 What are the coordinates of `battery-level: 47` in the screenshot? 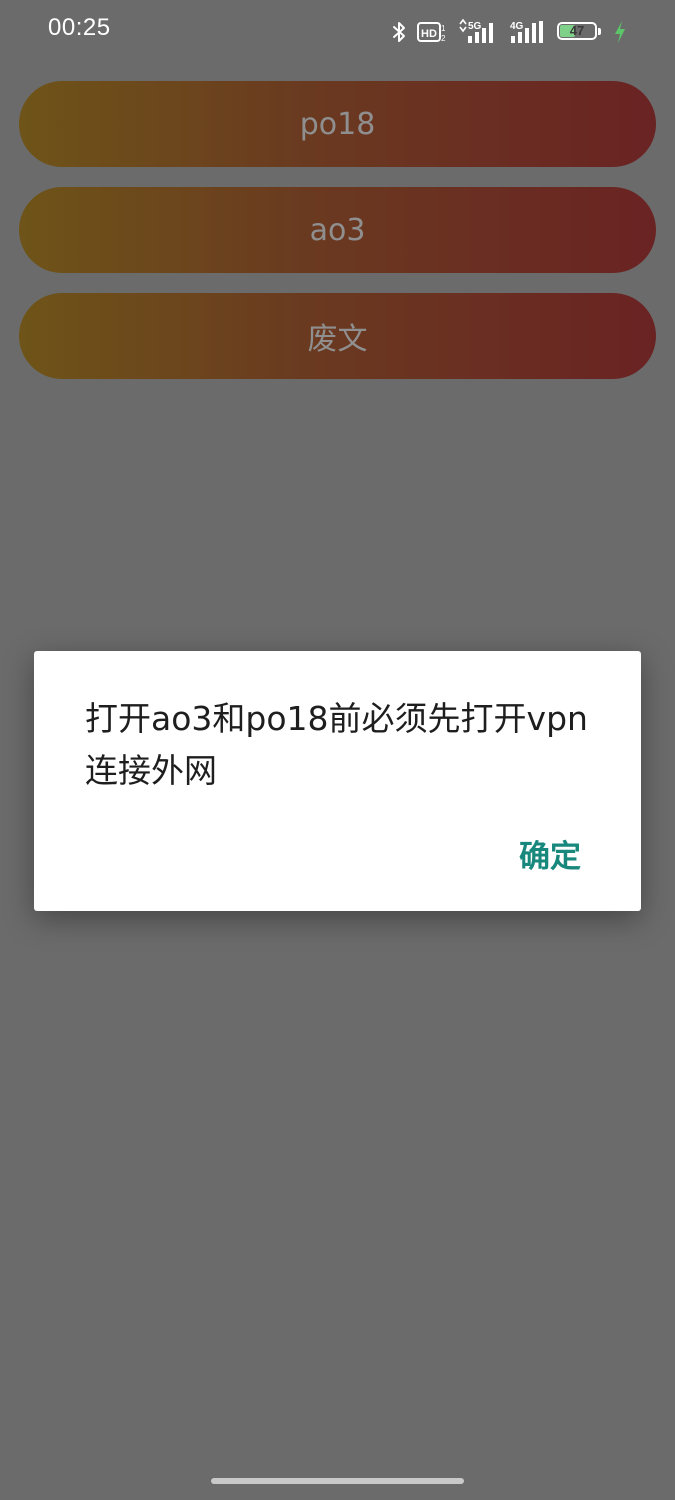 It's located at (577, 30).